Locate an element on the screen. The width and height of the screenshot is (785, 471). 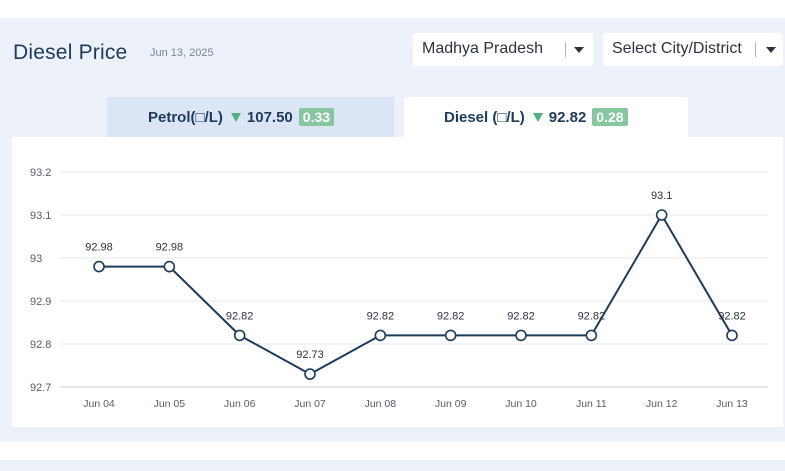
bottom-divider is located at coordinates (392, 465).